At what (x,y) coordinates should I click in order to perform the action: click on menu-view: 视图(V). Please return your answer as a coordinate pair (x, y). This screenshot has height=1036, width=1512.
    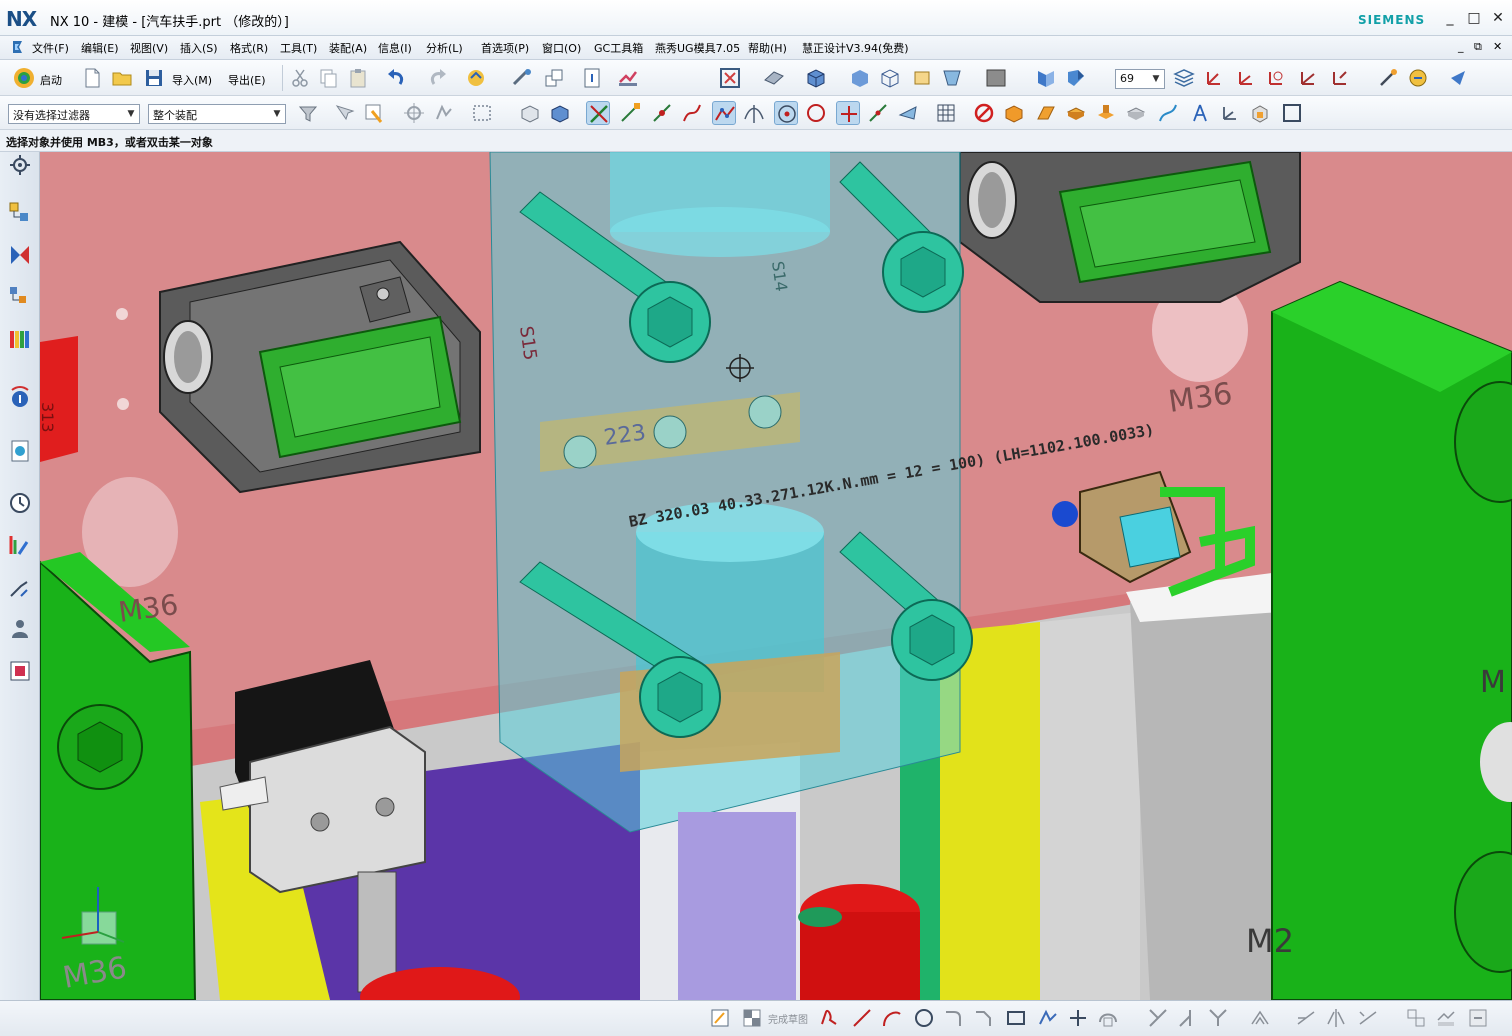
    Looking at the image, I should click on (149, 48).